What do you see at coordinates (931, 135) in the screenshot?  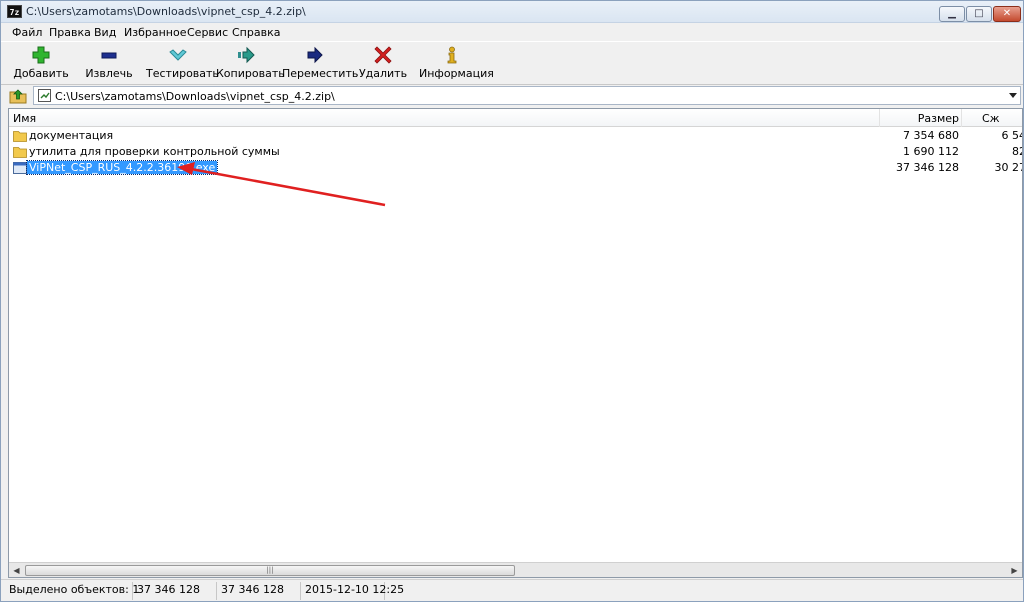 I see `file-size: 7 354 680` at bounding box center [931, 135].